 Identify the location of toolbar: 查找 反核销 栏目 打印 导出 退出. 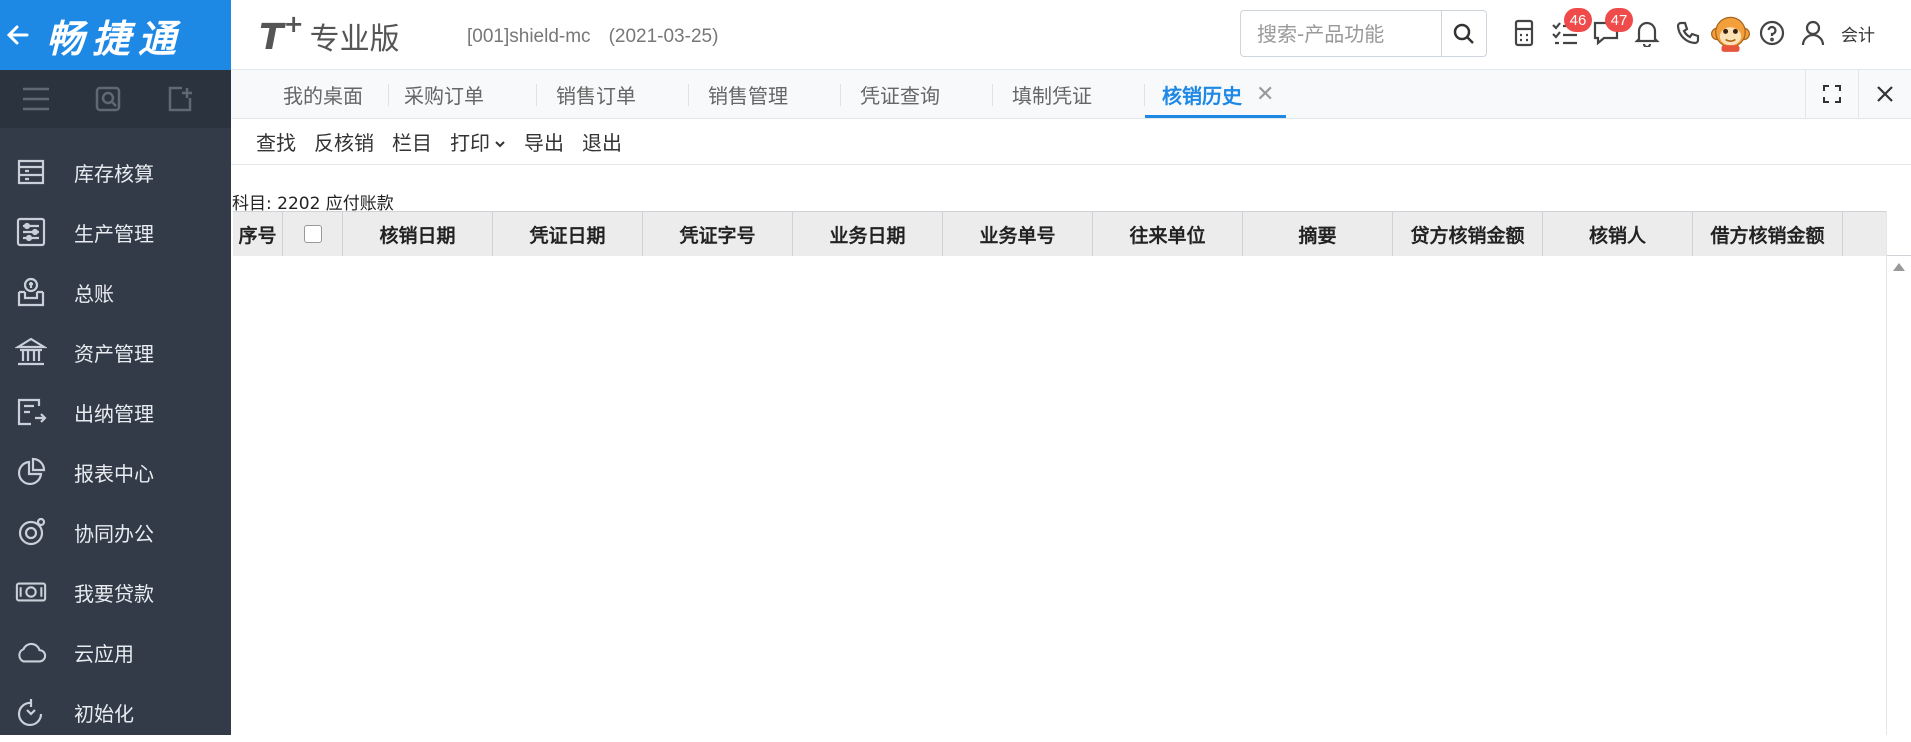
(1071, 142).